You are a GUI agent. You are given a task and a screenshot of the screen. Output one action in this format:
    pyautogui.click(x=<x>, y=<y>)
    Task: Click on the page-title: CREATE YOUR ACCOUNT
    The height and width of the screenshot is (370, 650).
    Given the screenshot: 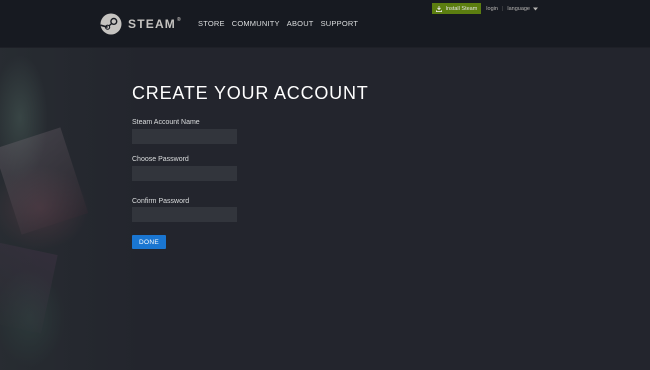 What is the action you would take?
    pyautogui.click(x=250, y=93)
    